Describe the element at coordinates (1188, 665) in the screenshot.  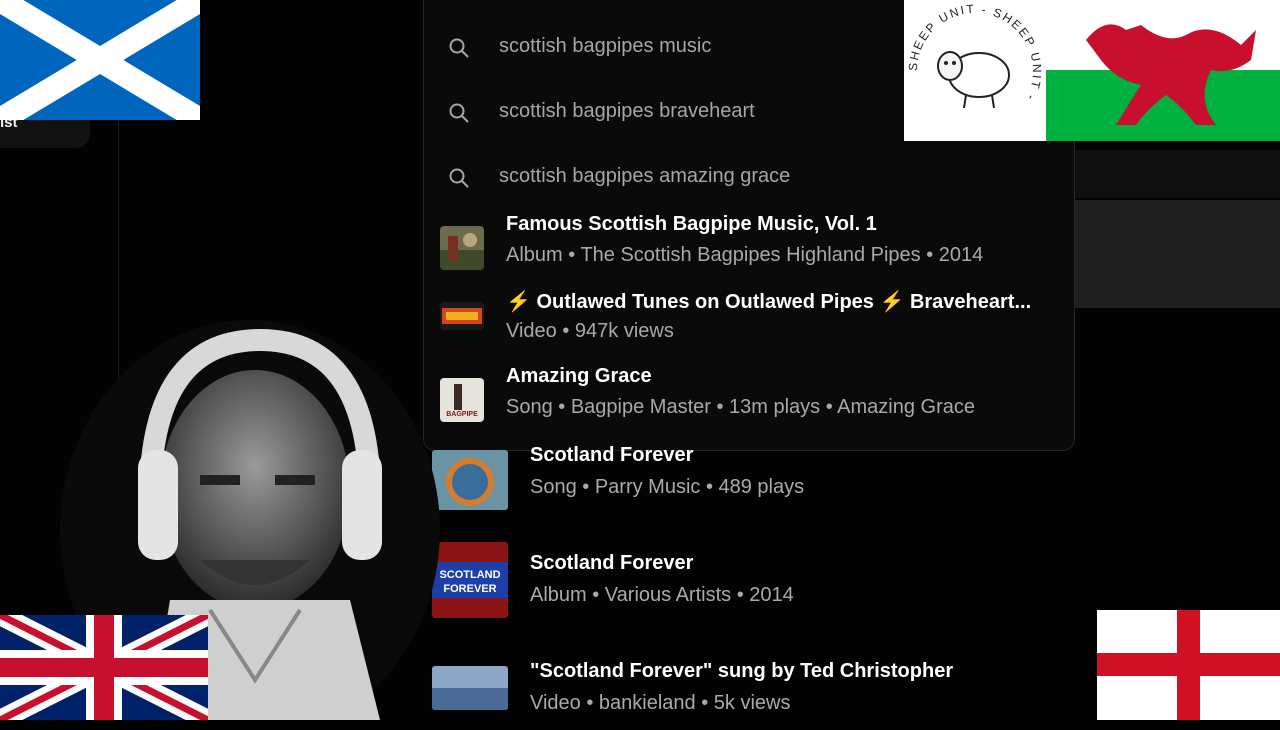
I see `england-flag-icon` at that location.